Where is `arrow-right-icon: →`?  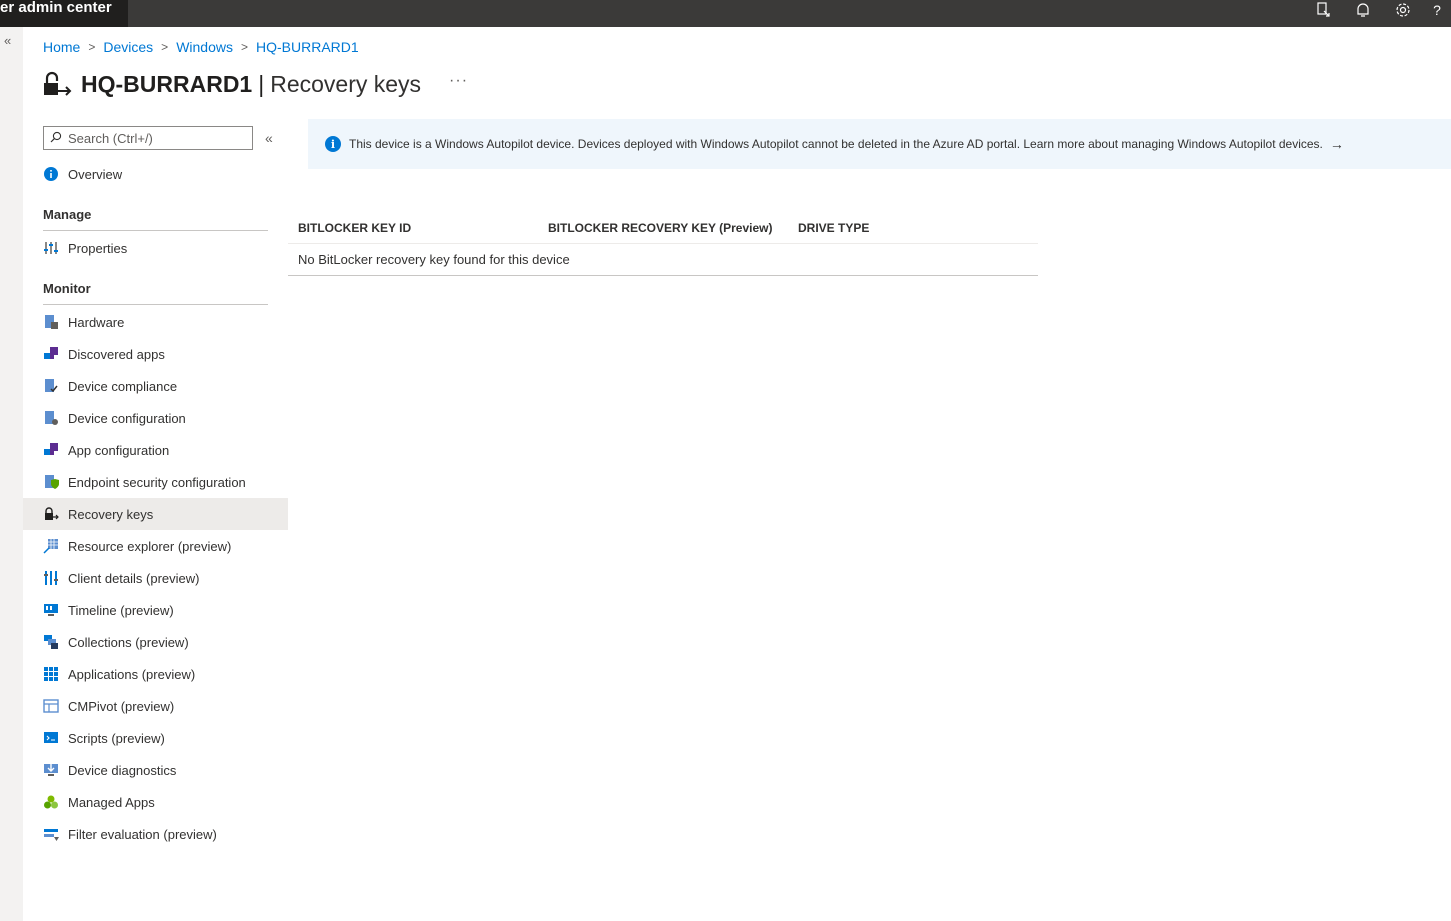
arrow-right-icon: → is located at coordinates (1337, 144).